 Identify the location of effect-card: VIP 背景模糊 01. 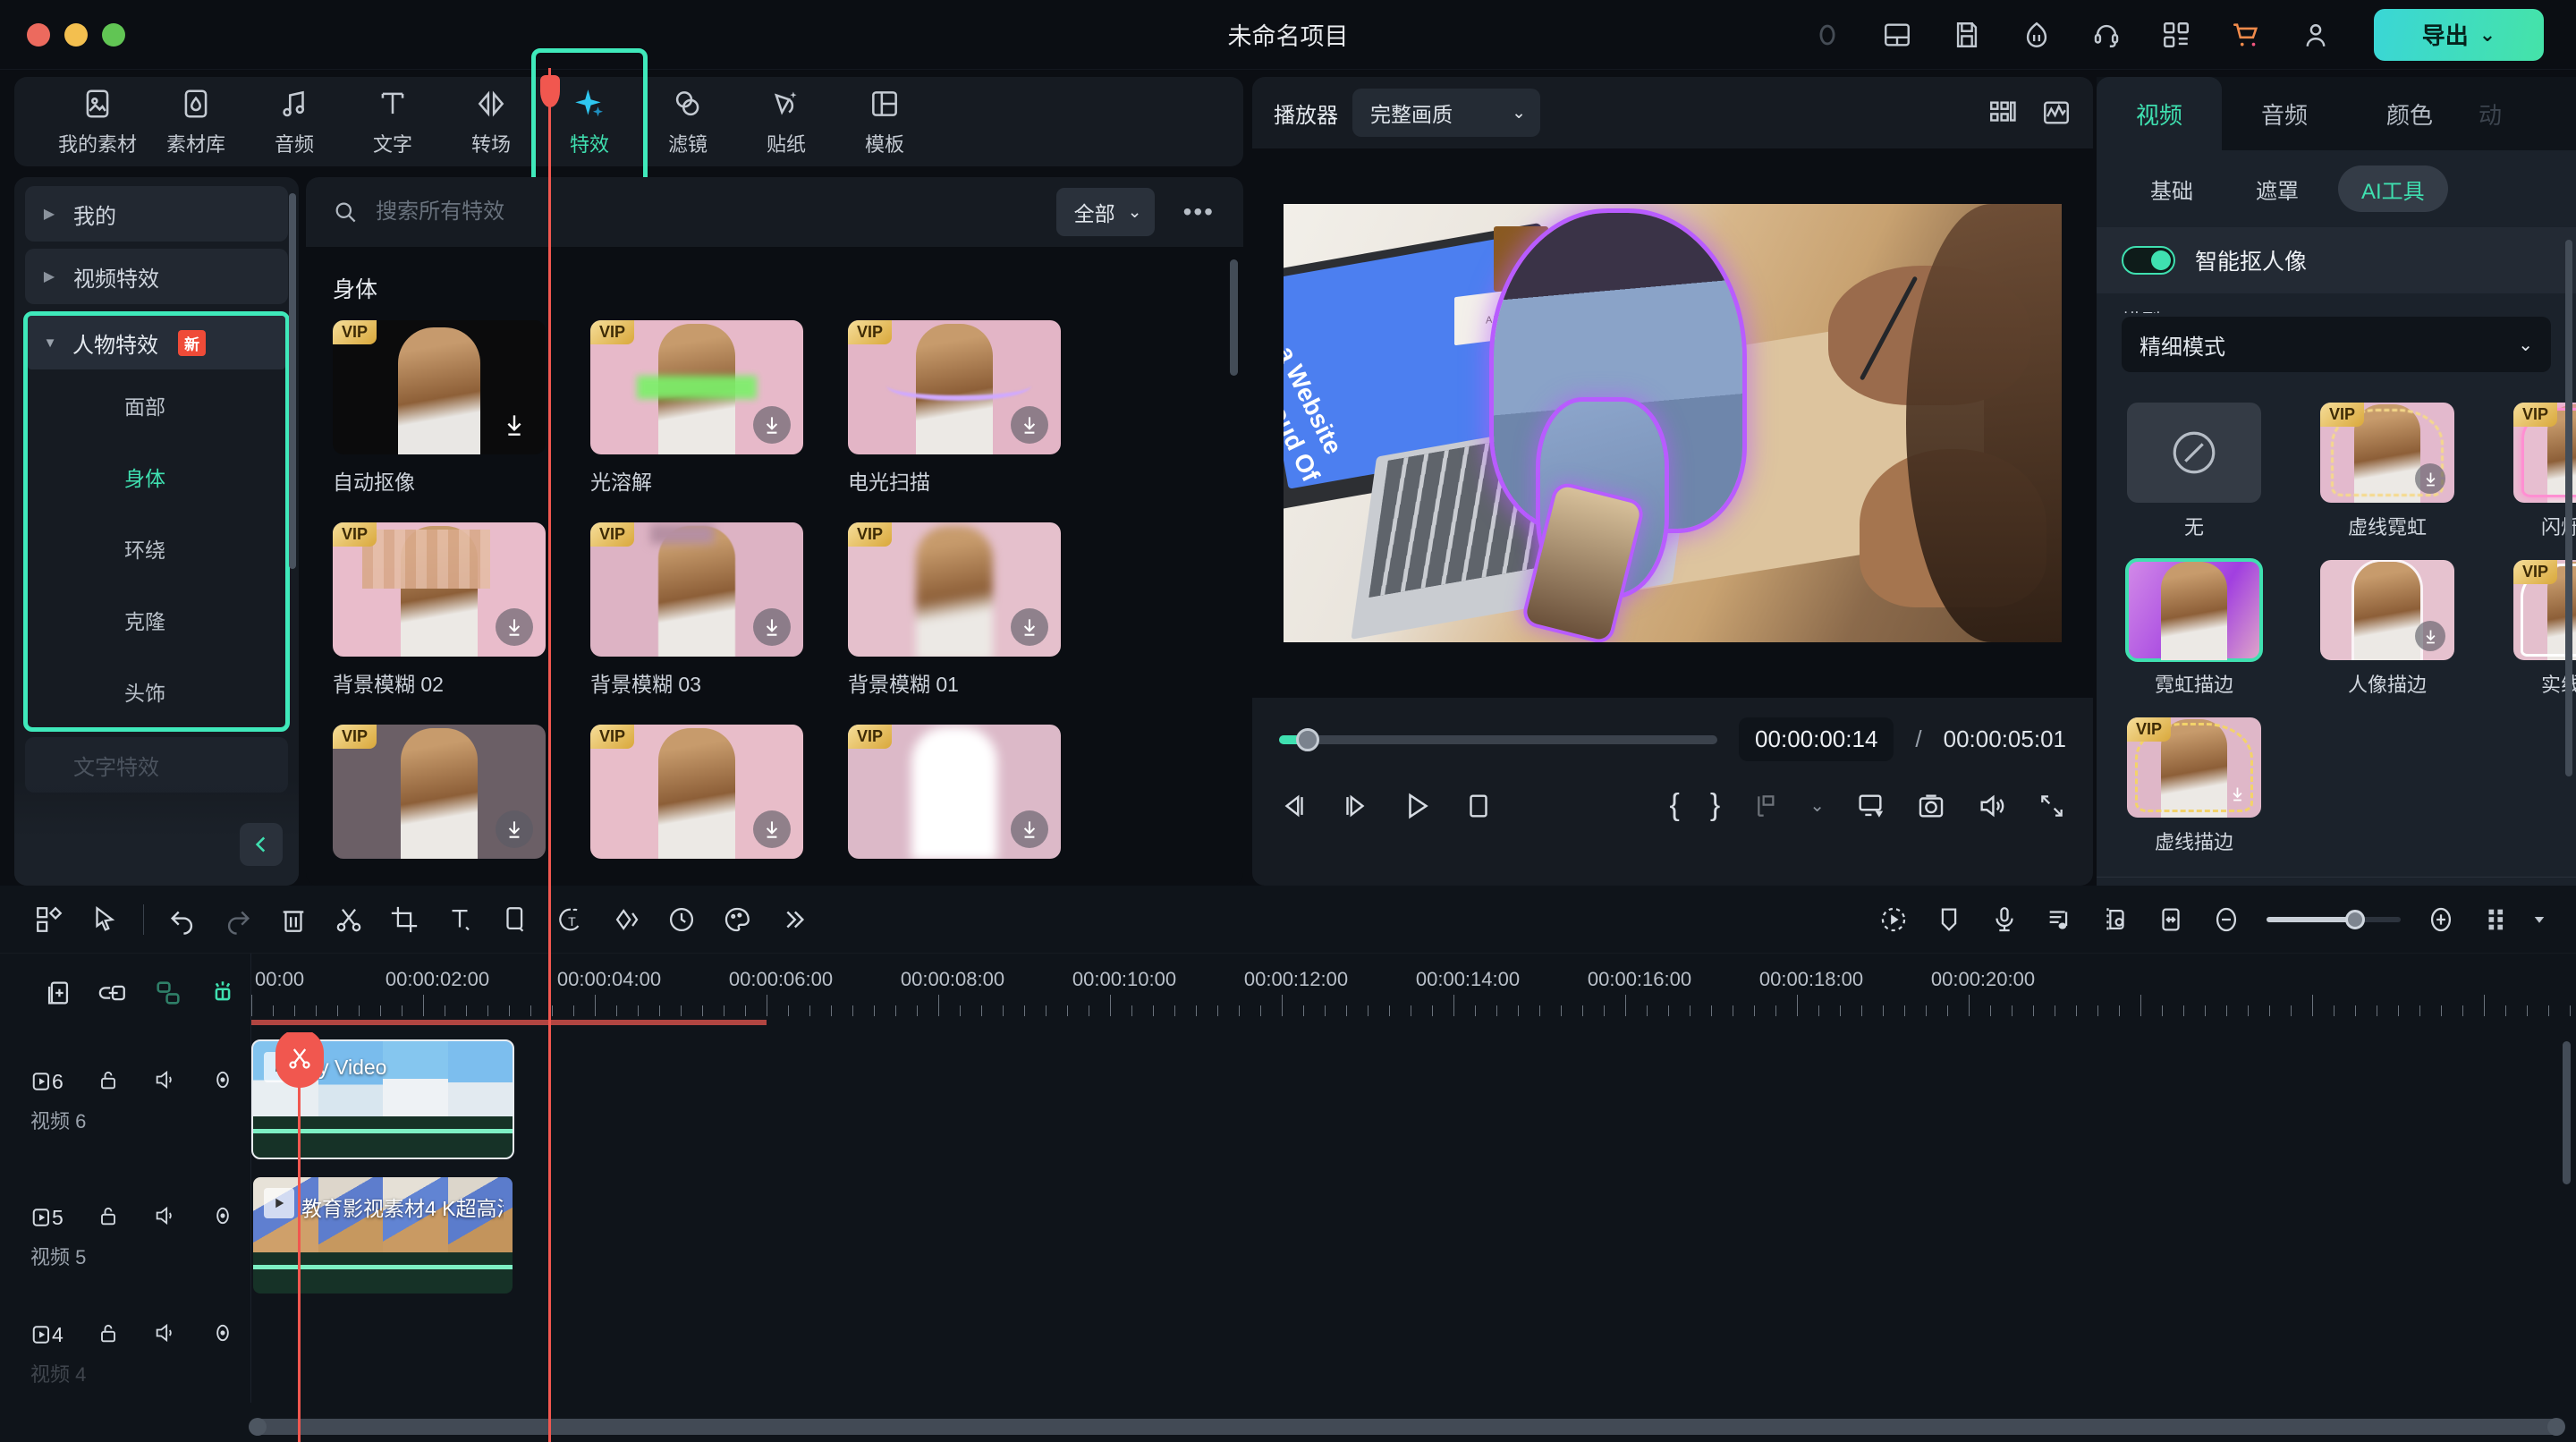
(954, 610).